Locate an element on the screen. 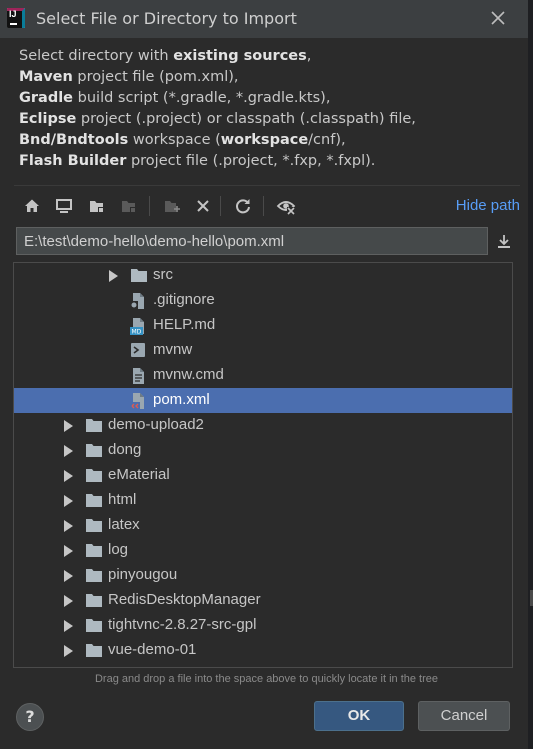 This screenshot has height=749, width=533. description-text: , is located at coordinates (309, 56).